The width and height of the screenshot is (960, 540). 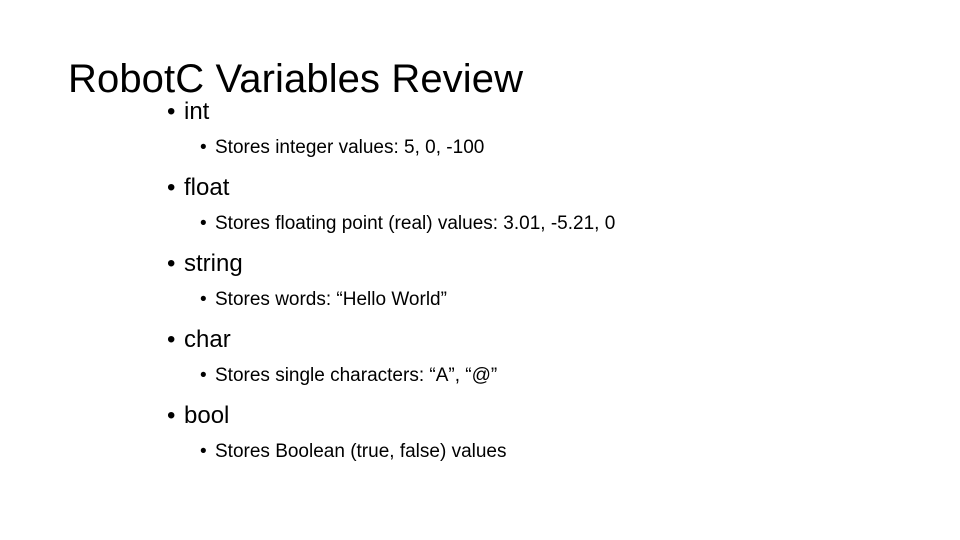 I want to click on description-label: Stores single characters: “A”, “@”, so click(x=356, y=375).